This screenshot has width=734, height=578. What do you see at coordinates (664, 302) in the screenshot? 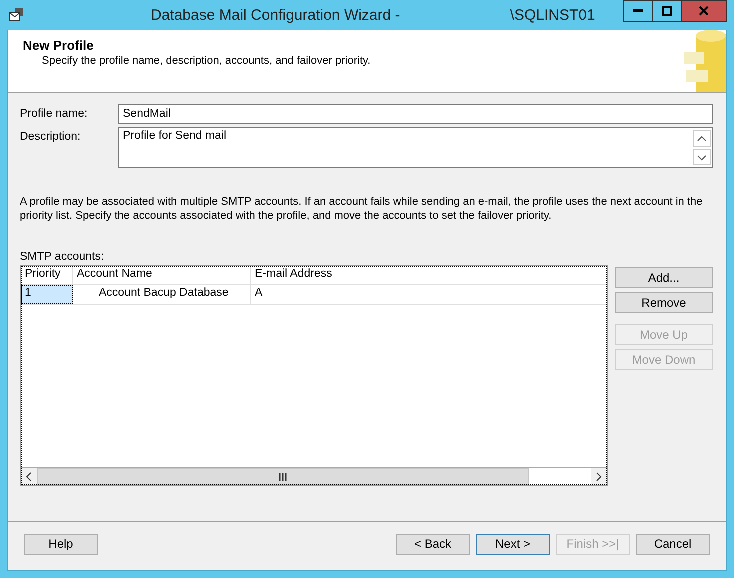
I see `action-button: Remove` at bounding box center [664, 302].